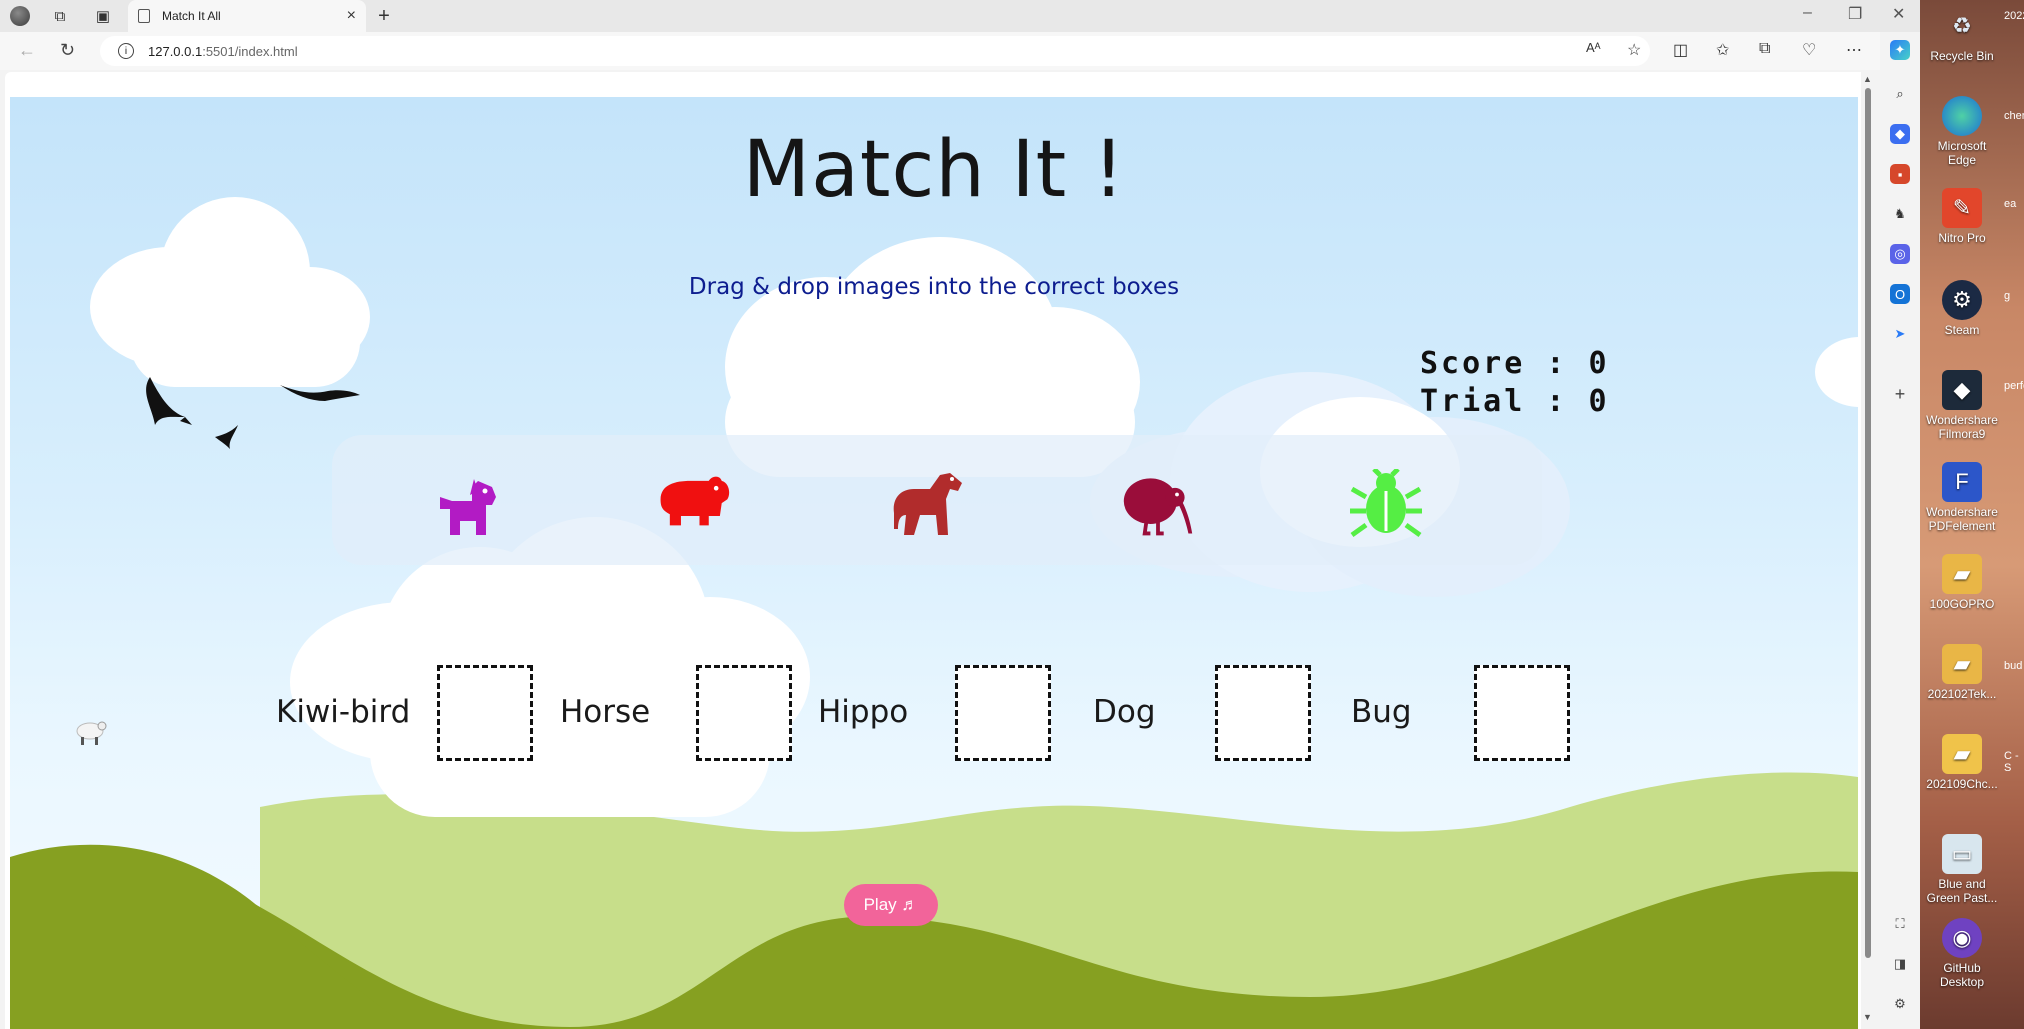  I want to click on edge-sidebar: ✦ ⌕ ◆ ▪ ♞ ◎ O ➤ + ⛶ ◨ ⚙, so click(1900, 530).